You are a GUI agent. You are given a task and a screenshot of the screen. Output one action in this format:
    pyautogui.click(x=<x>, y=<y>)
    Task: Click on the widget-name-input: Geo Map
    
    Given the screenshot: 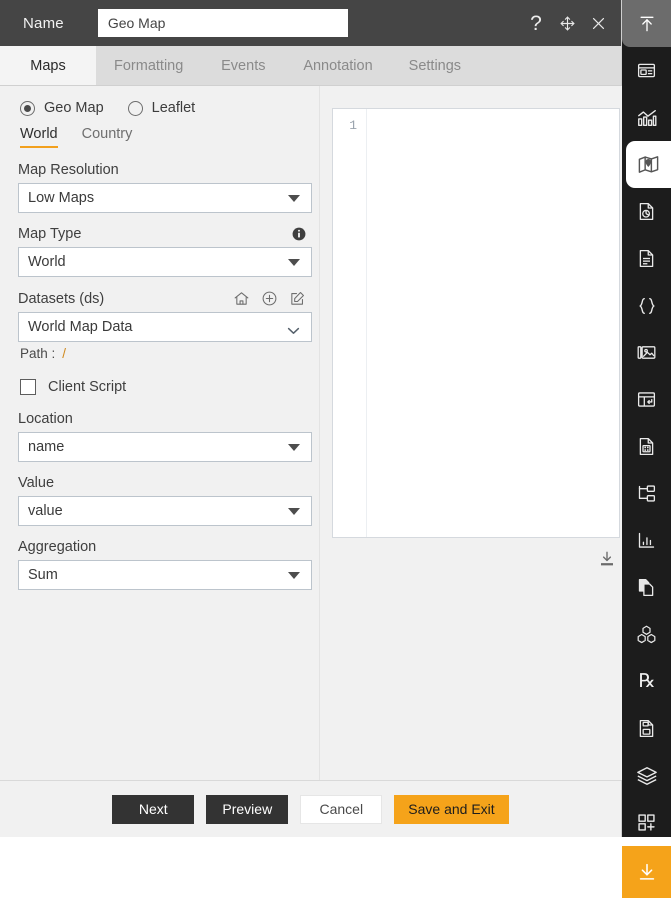 What is the action you would take?
    pyautogui.click(x=222, y=23)
    